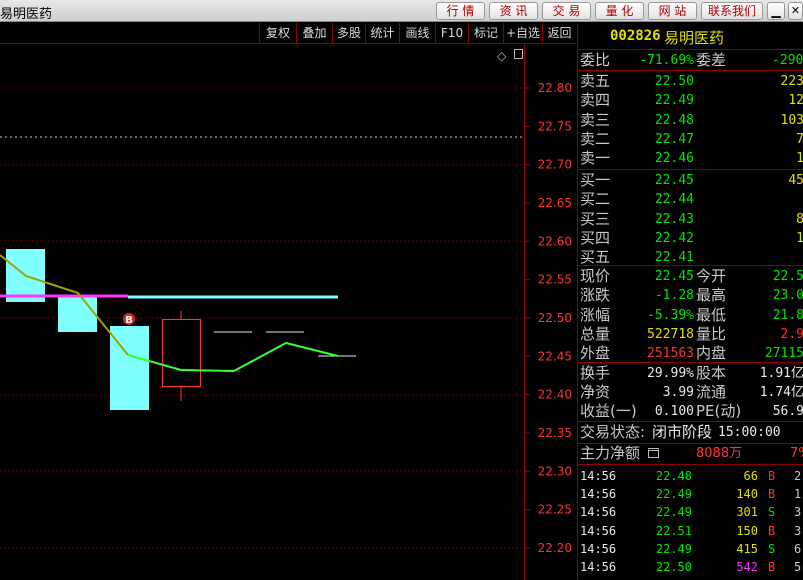  What do you see at coordinates (555, 280) in the screenshot?
I see `price-axis-label: 22.55` at bounding box center [555, 280].